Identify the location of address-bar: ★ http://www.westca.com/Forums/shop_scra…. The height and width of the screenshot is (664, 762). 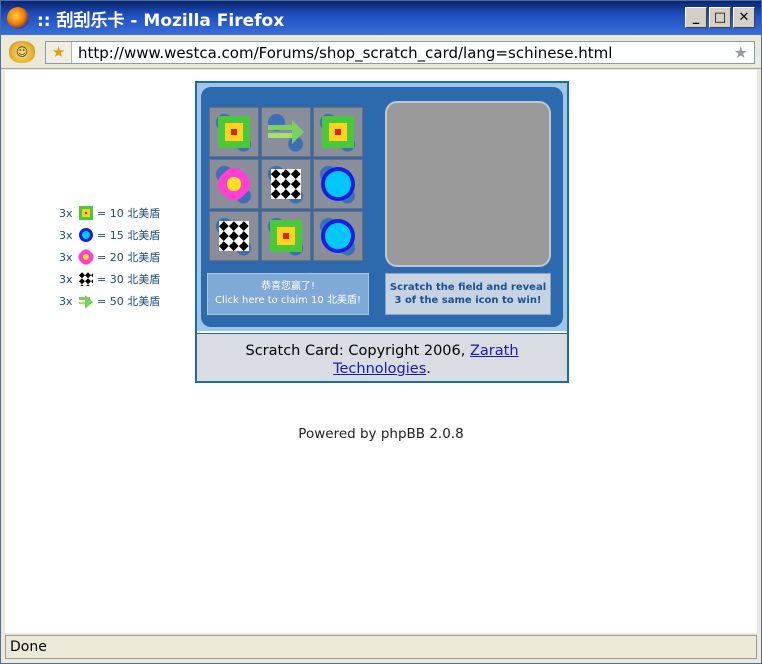
(400, 52).